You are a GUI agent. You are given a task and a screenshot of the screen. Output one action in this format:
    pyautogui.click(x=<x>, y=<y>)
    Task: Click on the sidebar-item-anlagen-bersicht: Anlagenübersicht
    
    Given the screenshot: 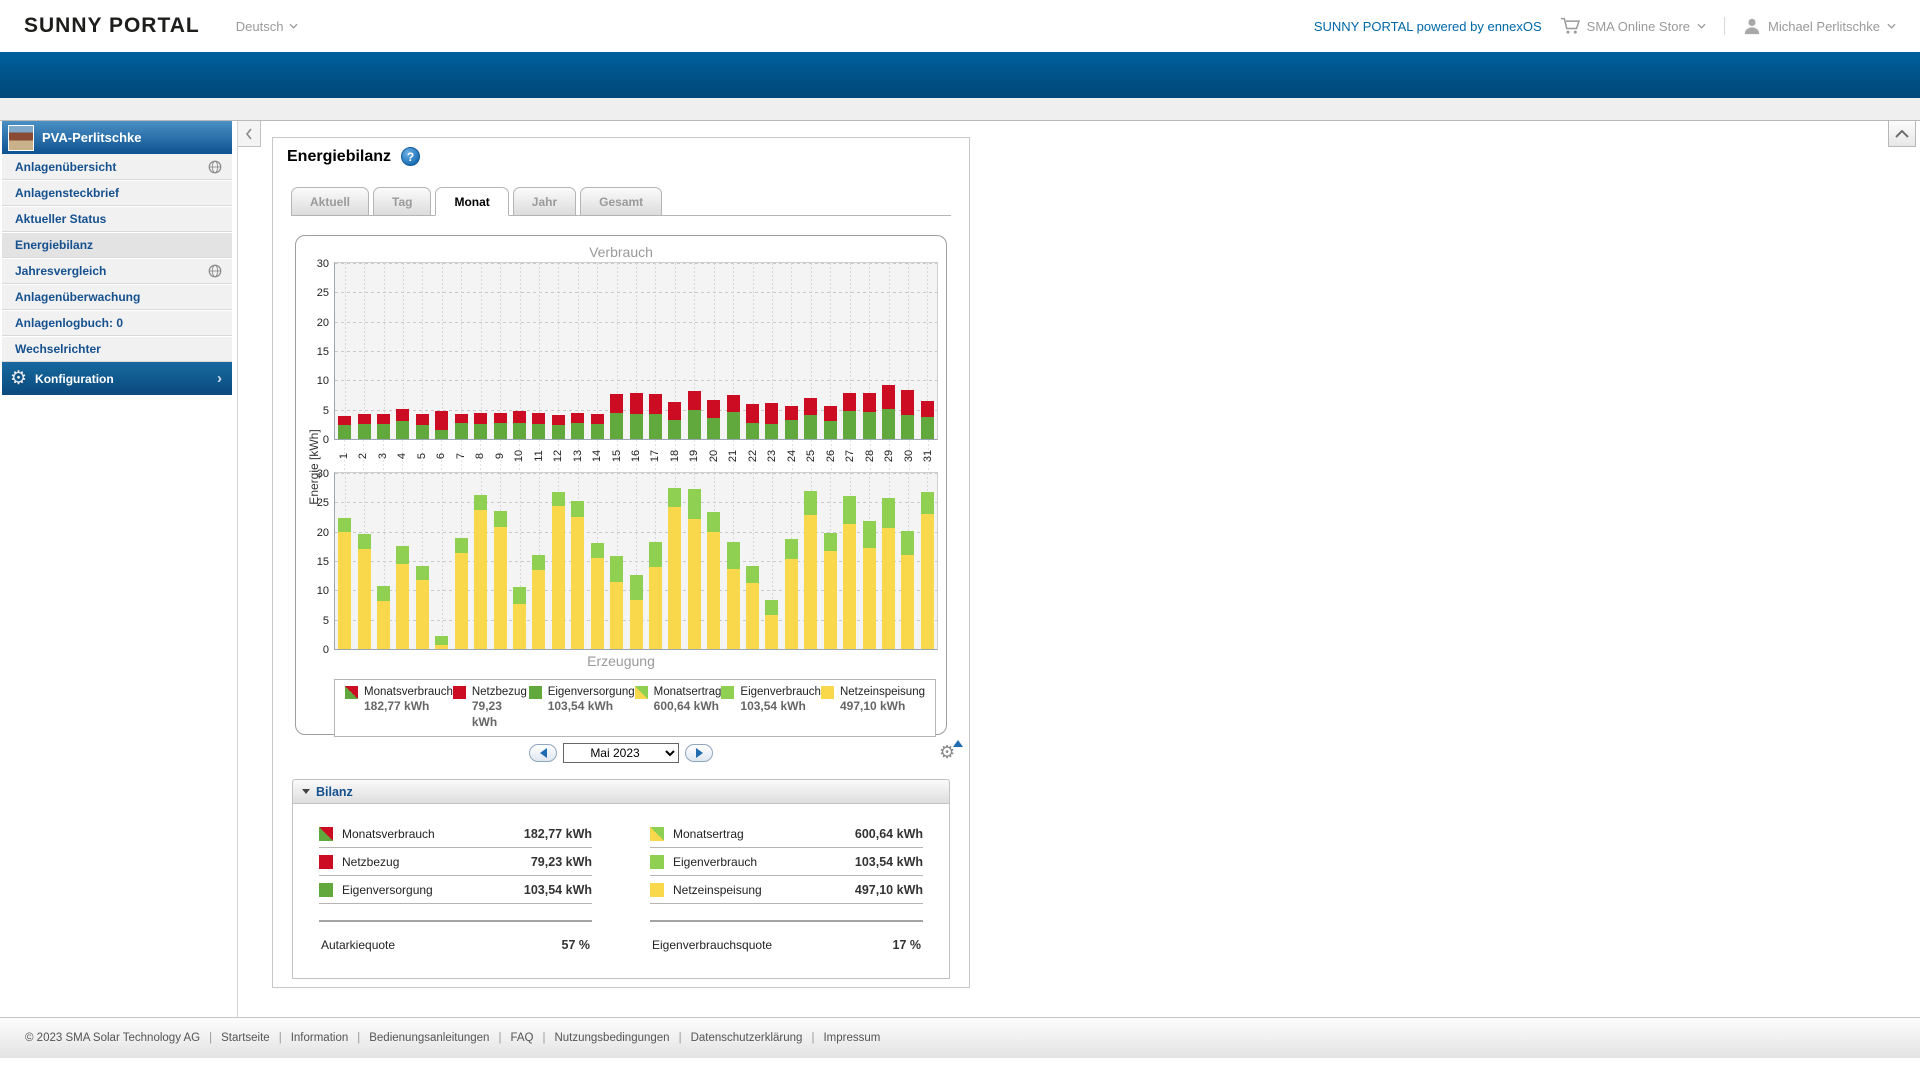 What is the action you would take?
    pyautogui.click(x=117, y=167)
    